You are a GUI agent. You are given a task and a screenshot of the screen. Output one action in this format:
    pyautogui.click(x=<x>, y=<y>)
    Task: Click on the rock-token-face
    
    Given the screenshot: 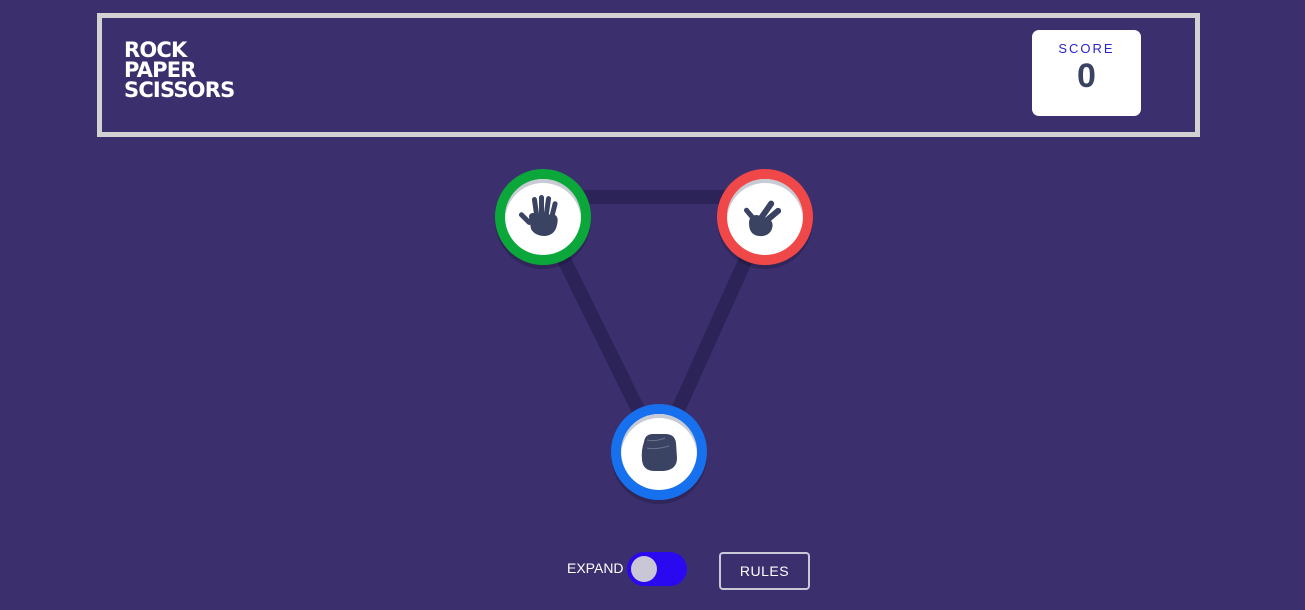 What is the action you would take?
    pyautogui.click(x=659, y=452)
    